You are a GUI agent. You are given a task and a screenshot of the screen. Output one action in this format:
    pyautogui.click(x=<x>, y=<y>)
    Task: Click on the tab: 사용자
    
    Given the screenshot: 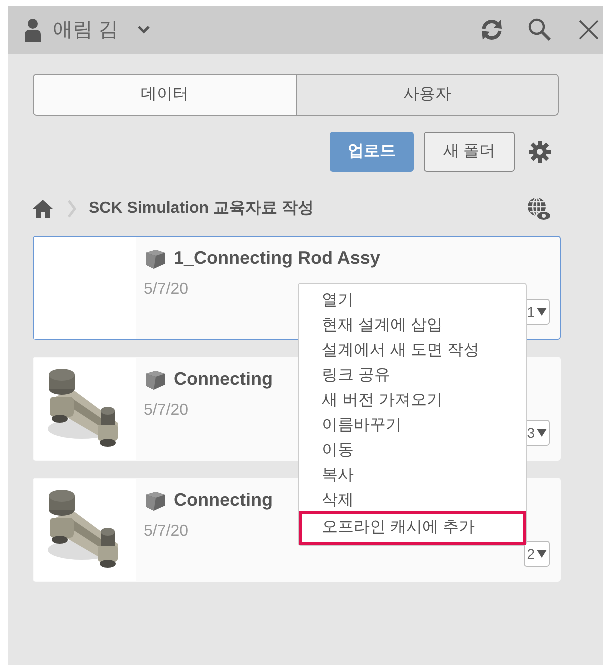 What is the action you would take?
    pyautogui.click(x=427, y=95)
    